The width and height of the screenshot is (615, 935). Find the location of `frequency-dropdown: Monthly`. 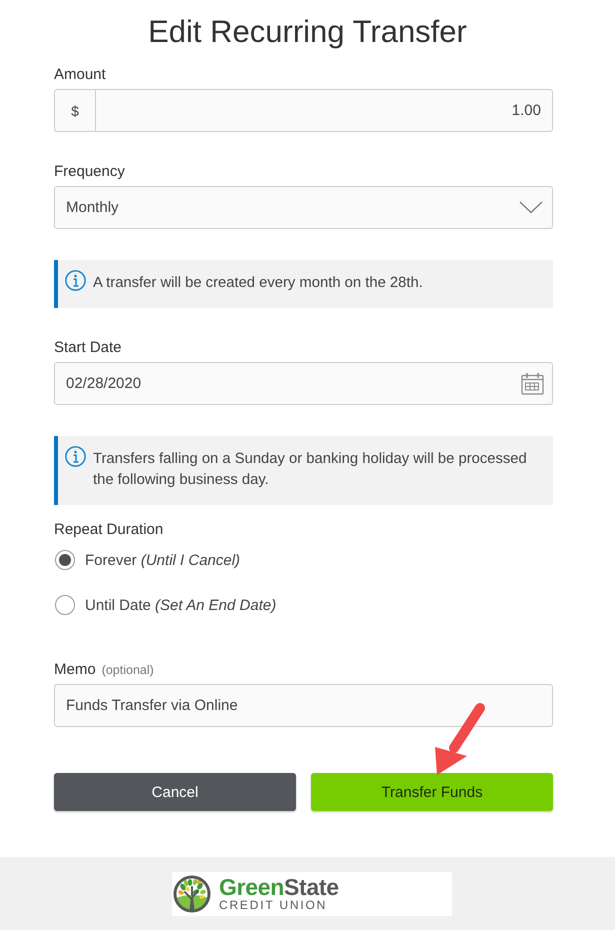

frequency-dropdown: Monthly is located at coordinates (303, 207).